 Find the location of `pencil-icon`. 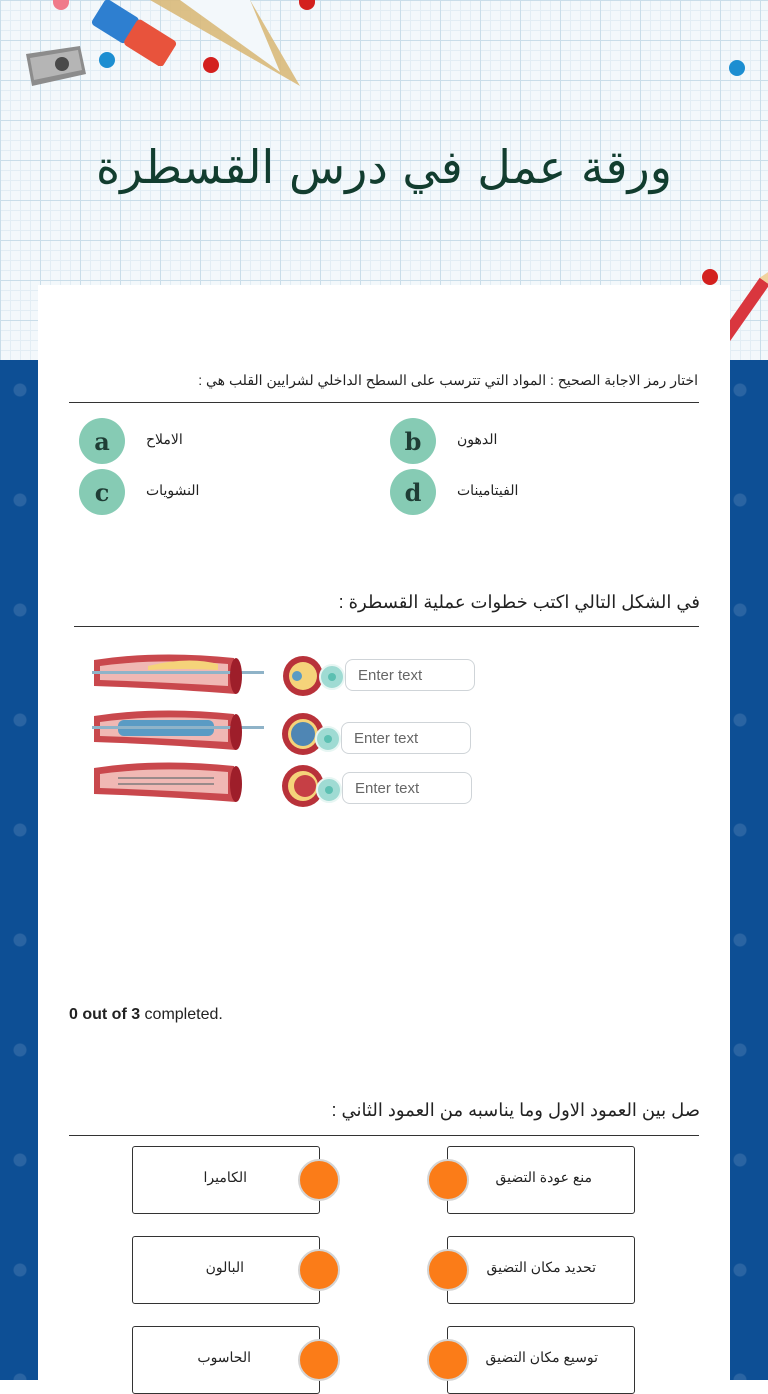

pencil-icon is located at coordinates (748, 306).